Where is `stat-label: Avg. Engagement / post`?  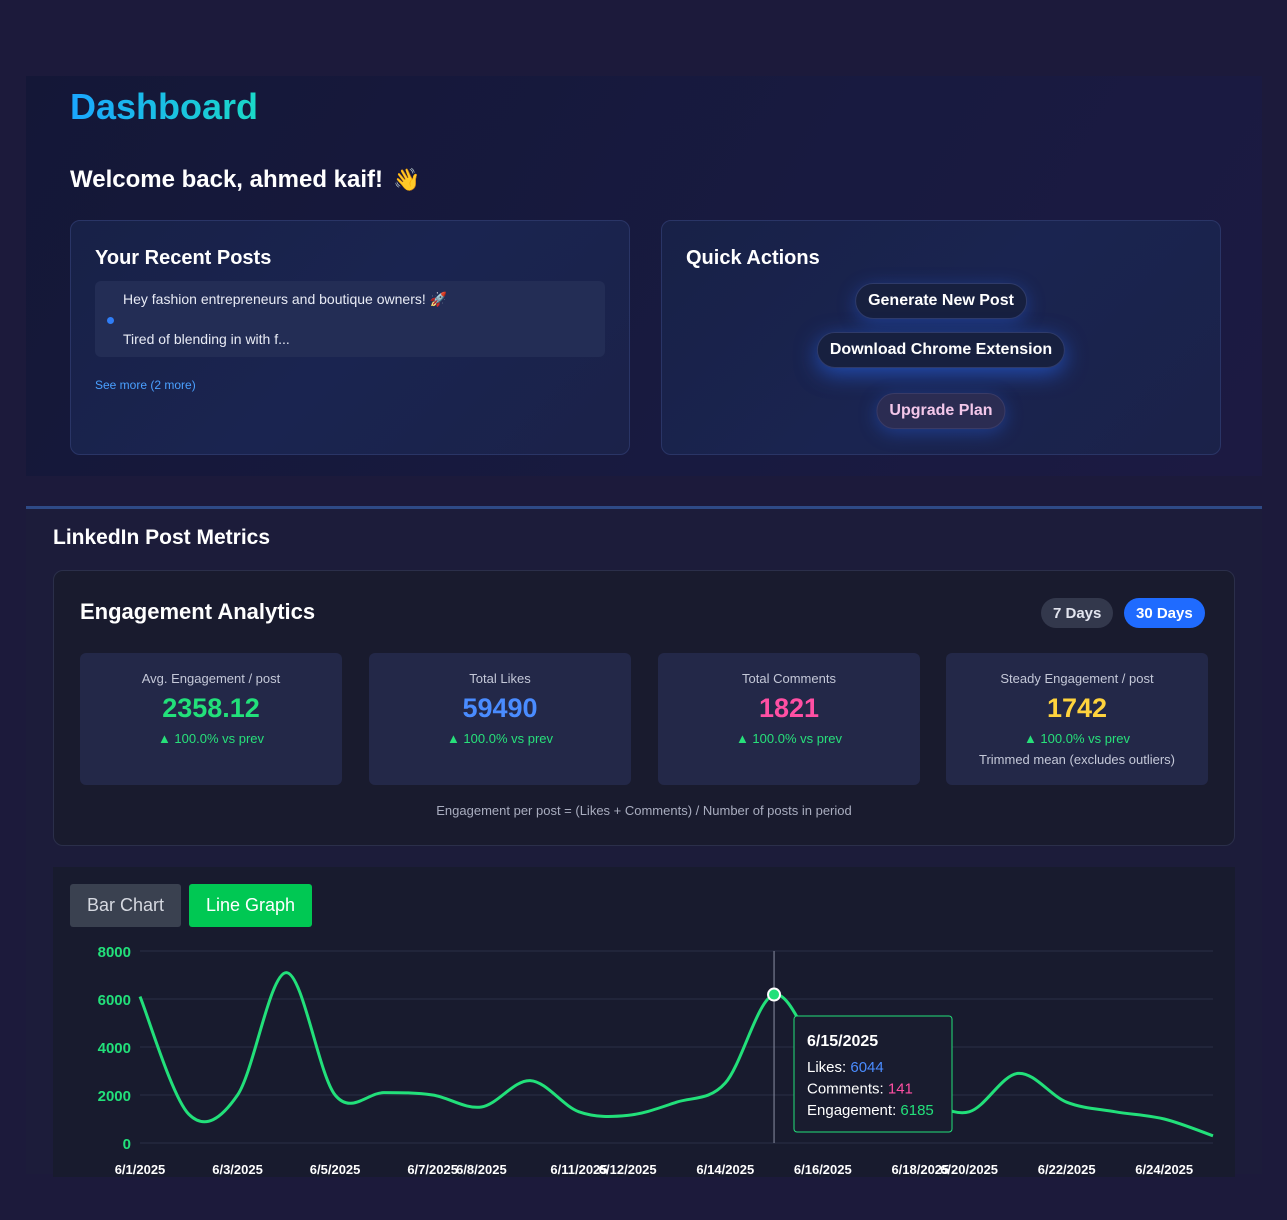 stat-label: Avg. Engagement / post is located at coordinates (211, 678).